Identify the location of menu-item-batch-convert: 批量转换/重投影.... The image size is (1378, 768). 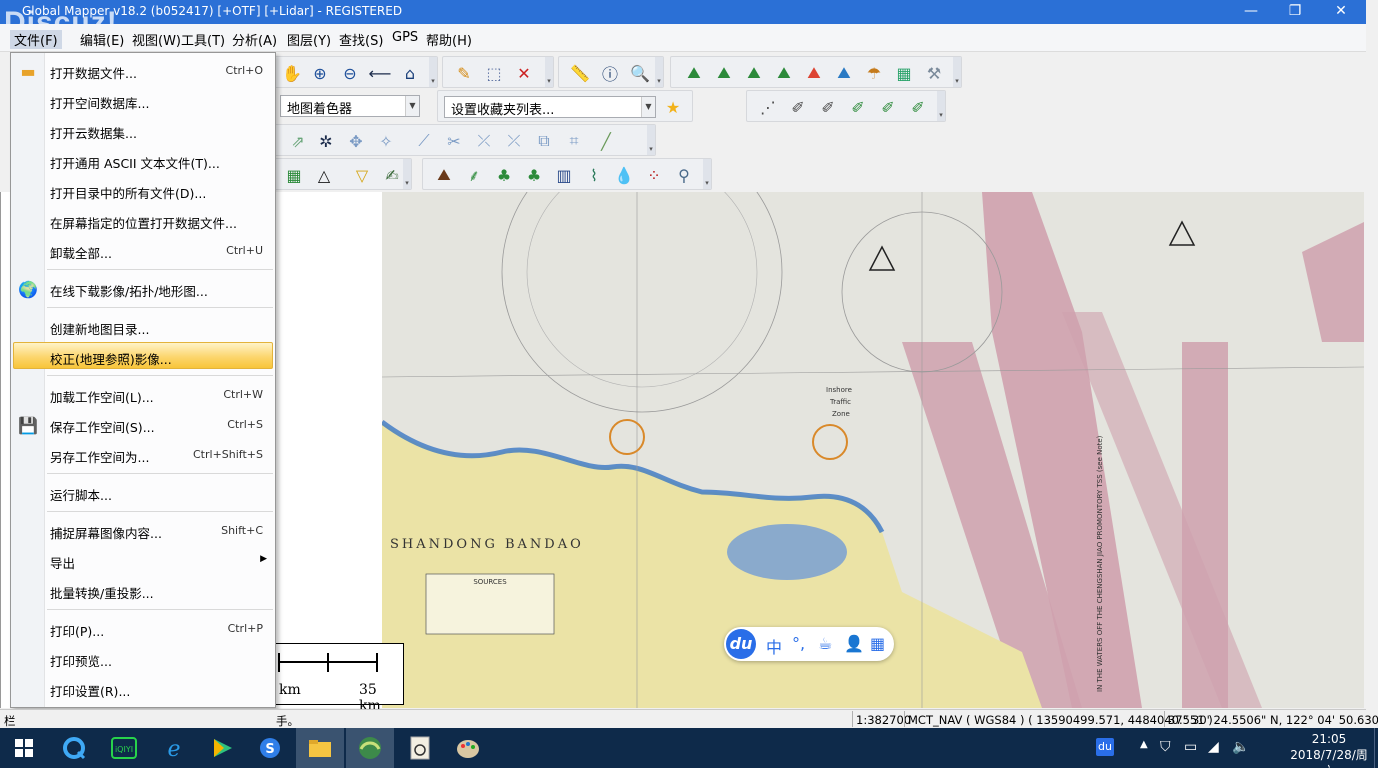
(143, 590).